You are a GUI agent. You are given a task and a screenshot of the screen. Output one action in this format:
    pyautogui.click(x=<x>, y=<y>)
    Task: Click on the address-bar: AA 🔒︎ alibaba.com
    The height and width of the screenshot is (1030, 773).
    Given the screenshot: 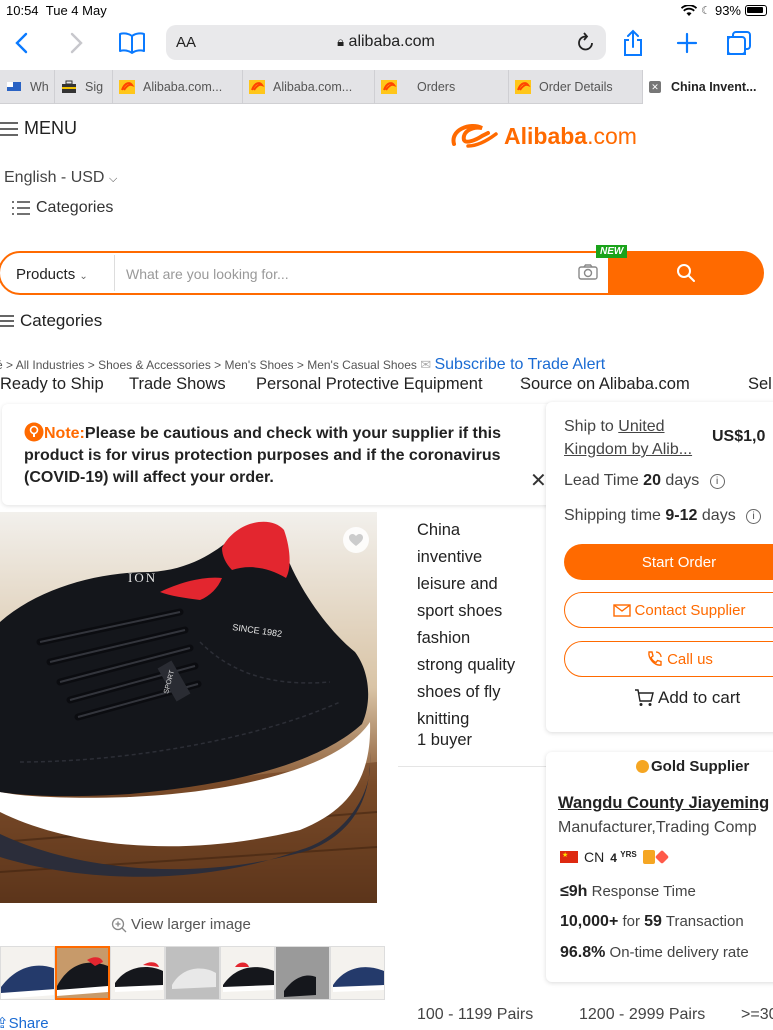 What is the action you would take?
    pyautogui.click(x=386, y=42)
    